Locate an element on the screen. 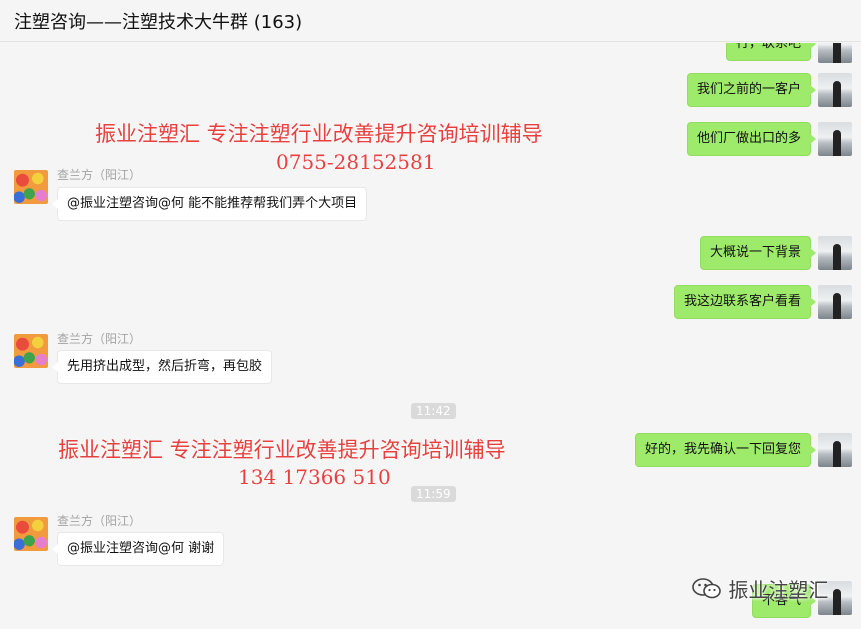 Image resolution: width=861 pixels, height=629 pixels. message-bubble-outgoing: 我们之前的一客户 is located at coordinates (751, 90).